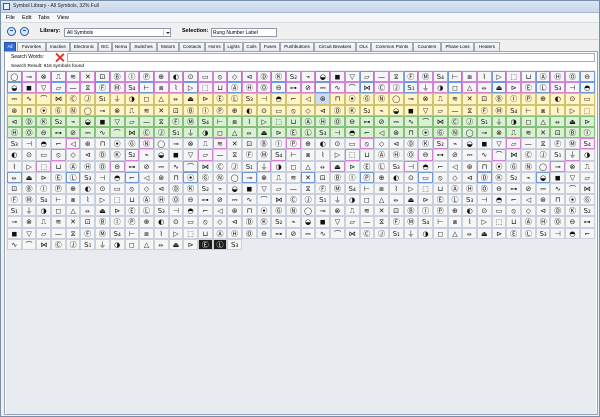  Describe the element at coordinates (143, 46) in the screenshot. I see `tab-switches: Switches` at that location.